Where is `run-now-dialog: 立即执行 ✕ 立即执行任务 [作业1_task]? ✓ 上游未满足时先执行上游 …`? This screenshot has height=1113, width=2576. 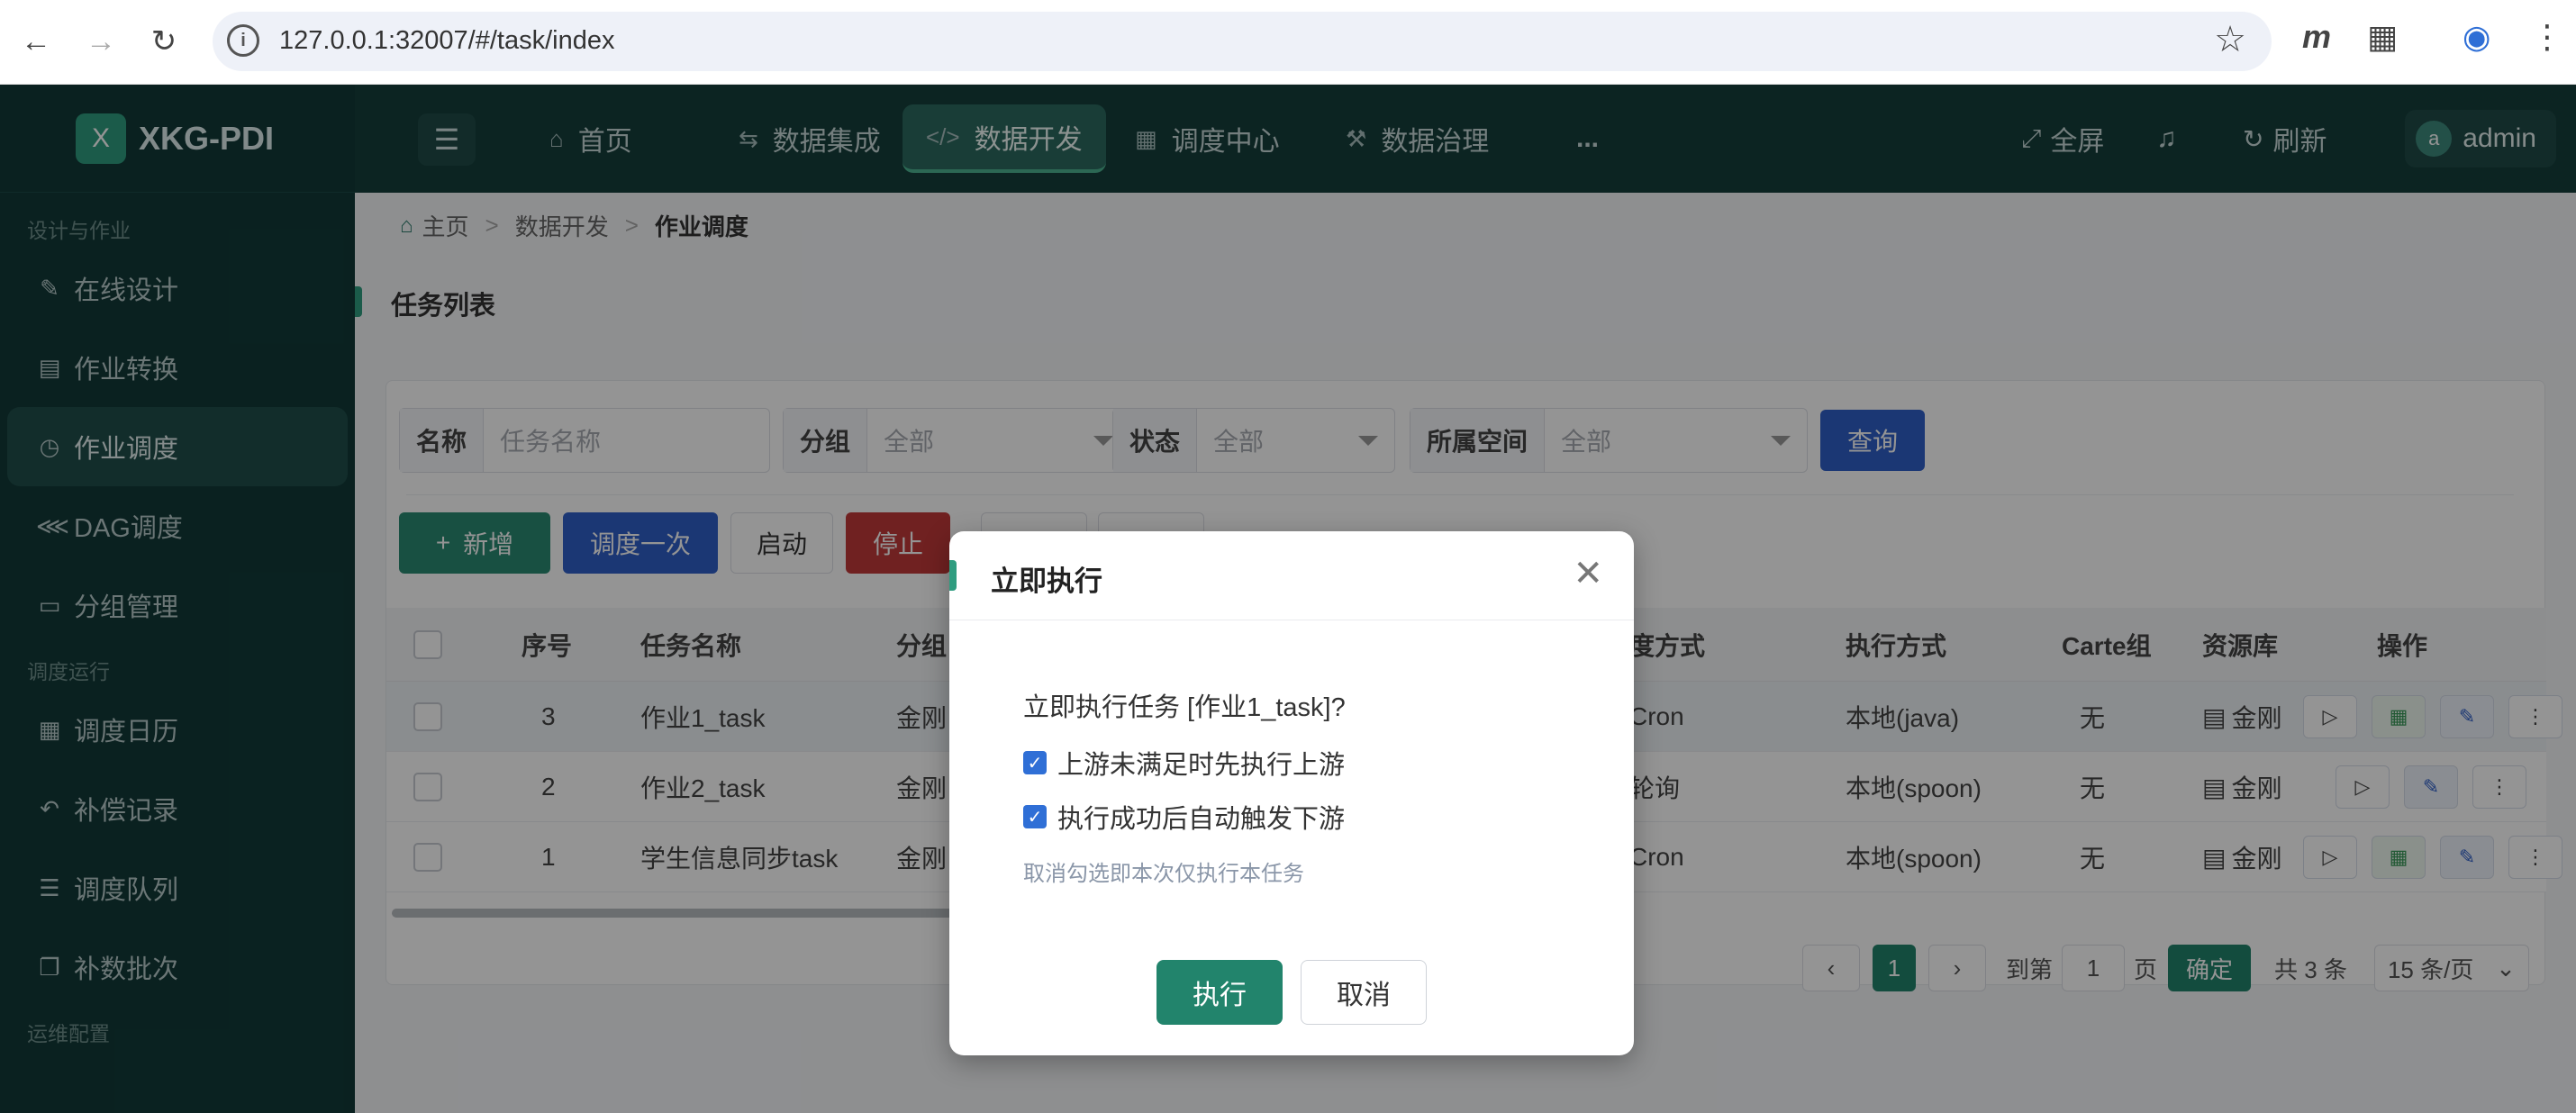
run-now-dialog: 立即执行 ✕ 立即执行任务 [作业1_task]? ✓ 上游未满足时先执行上游 … is located at coordinates (1291, 793).